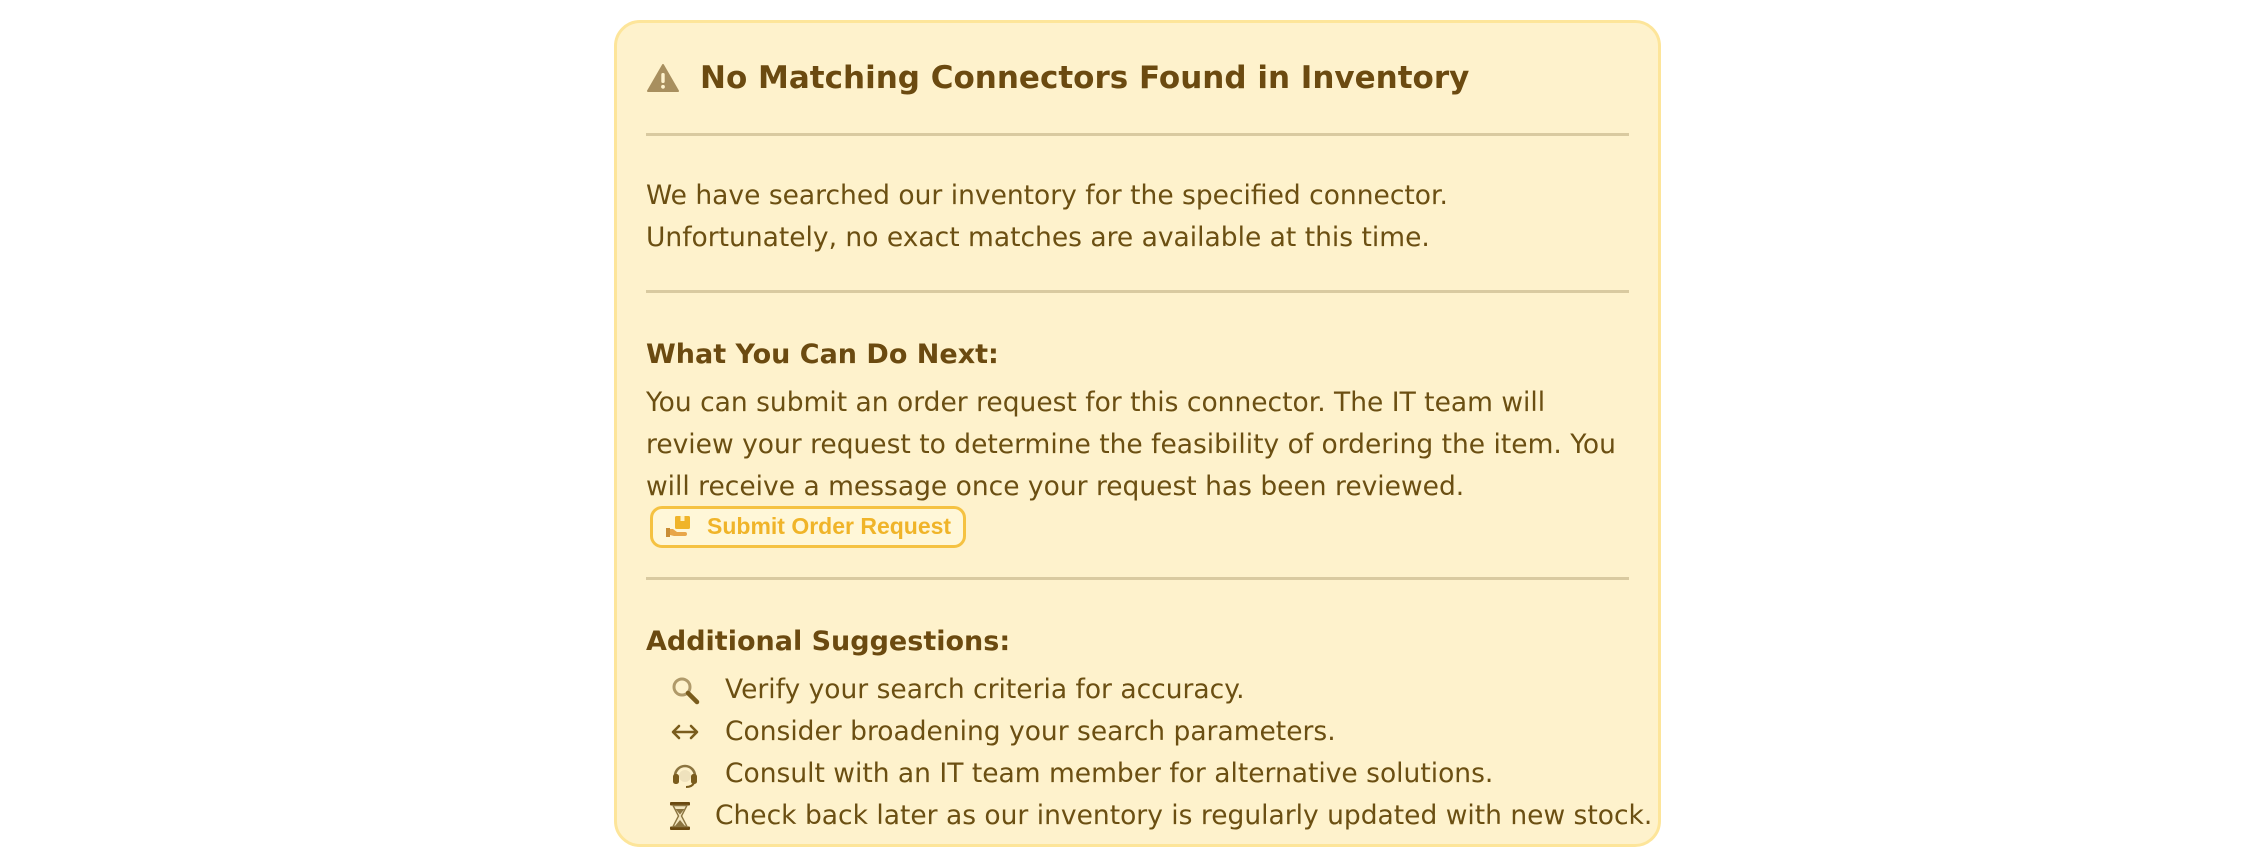 This screenshot has width=2263, height=865. I want to click on arrows-horizontal-icon, so click(685, 732).